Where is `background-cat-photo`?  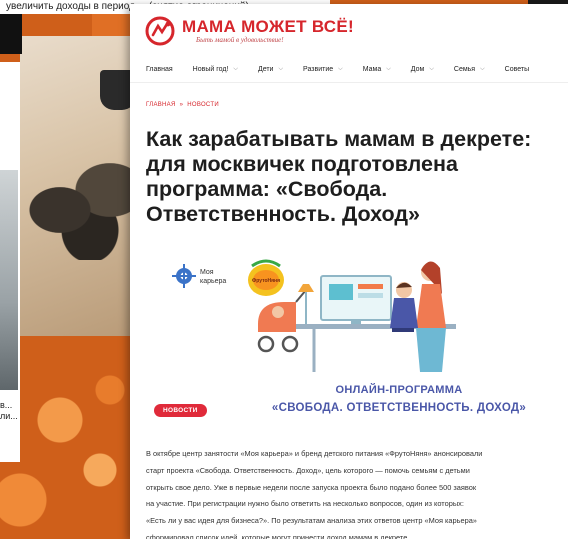 background-cat-photo is located at coordinates (80, 205).